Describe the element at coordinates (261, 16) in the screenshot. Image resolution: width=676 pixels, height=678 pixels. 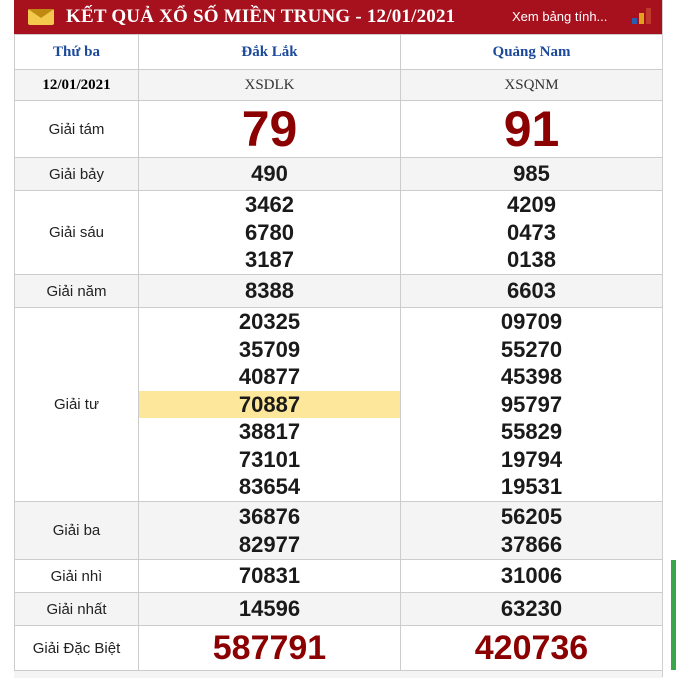
I see `page-title: KẾT QUẢ XỔ SỐ MIỀN TRUNG - 12/01/2021` at that location.